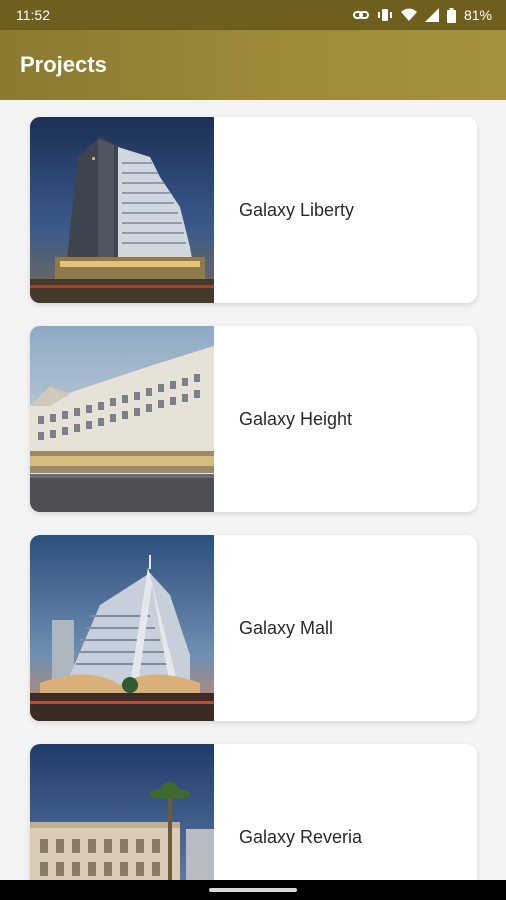  What do you see at coordinates (122, 628) in the screenshot?
I see `galaxy-mall-image` at bounding box center [122, 628].